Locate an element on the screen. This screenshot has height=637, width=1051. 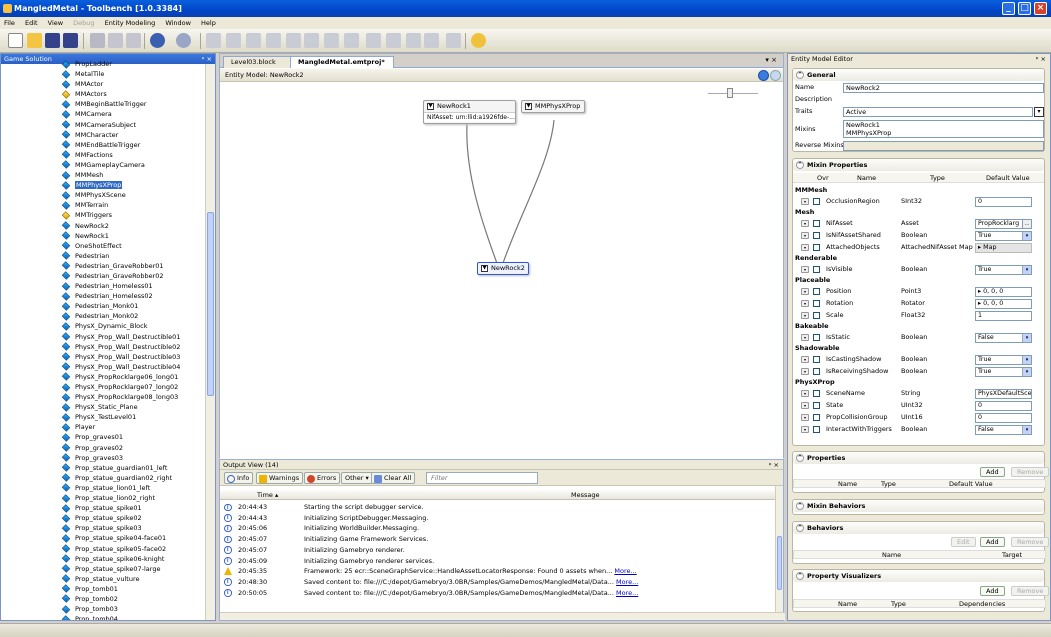
solution-item: PhysX_Static_Plane is located at coordinates (103, 407).